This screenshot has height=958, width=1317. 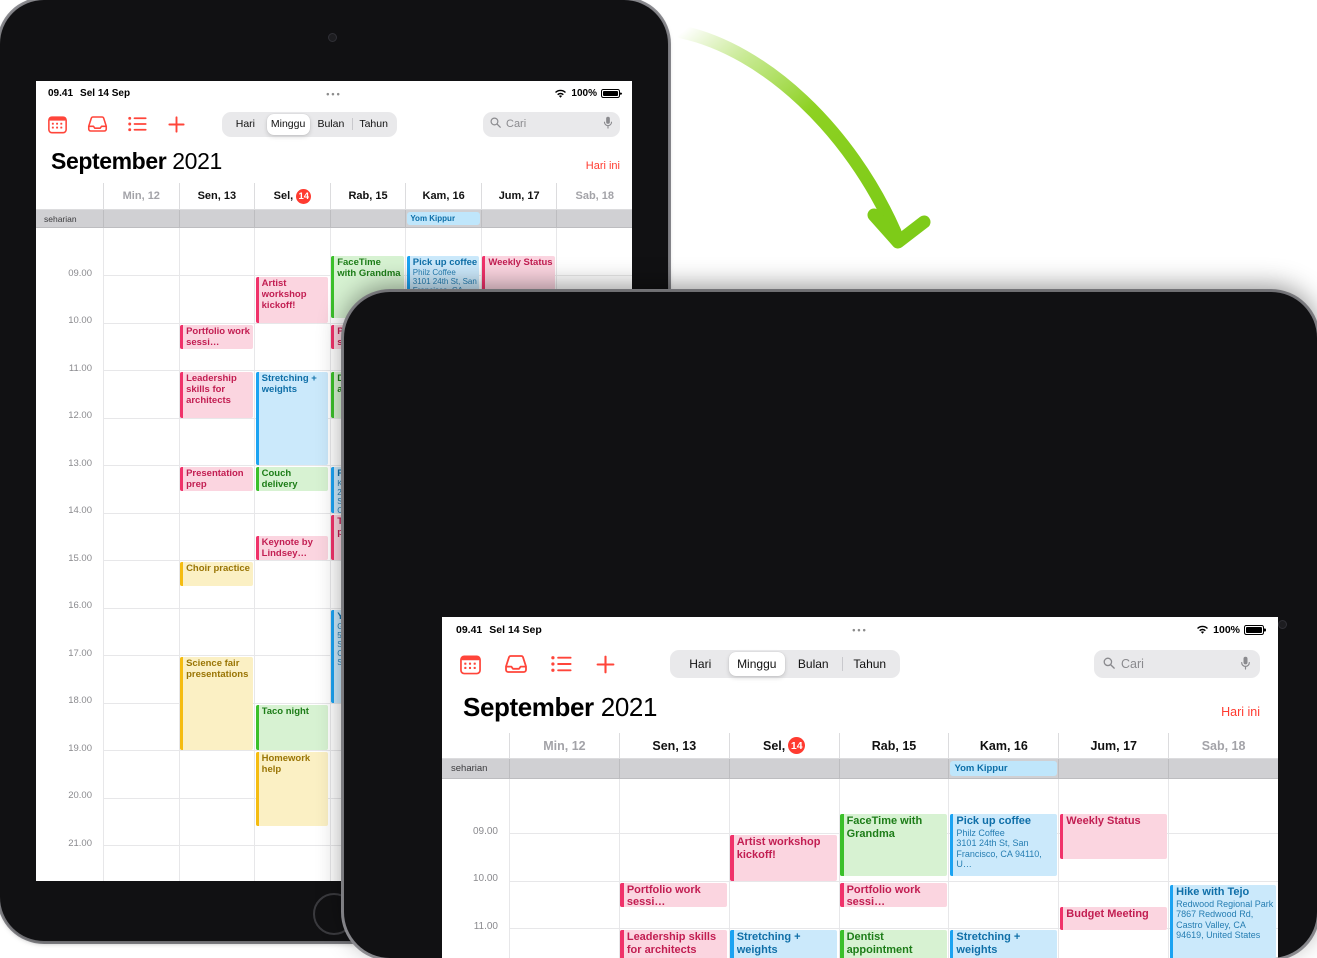 I want to click on event-body: FaceTime with Grandma, so click(x=370, y=268).